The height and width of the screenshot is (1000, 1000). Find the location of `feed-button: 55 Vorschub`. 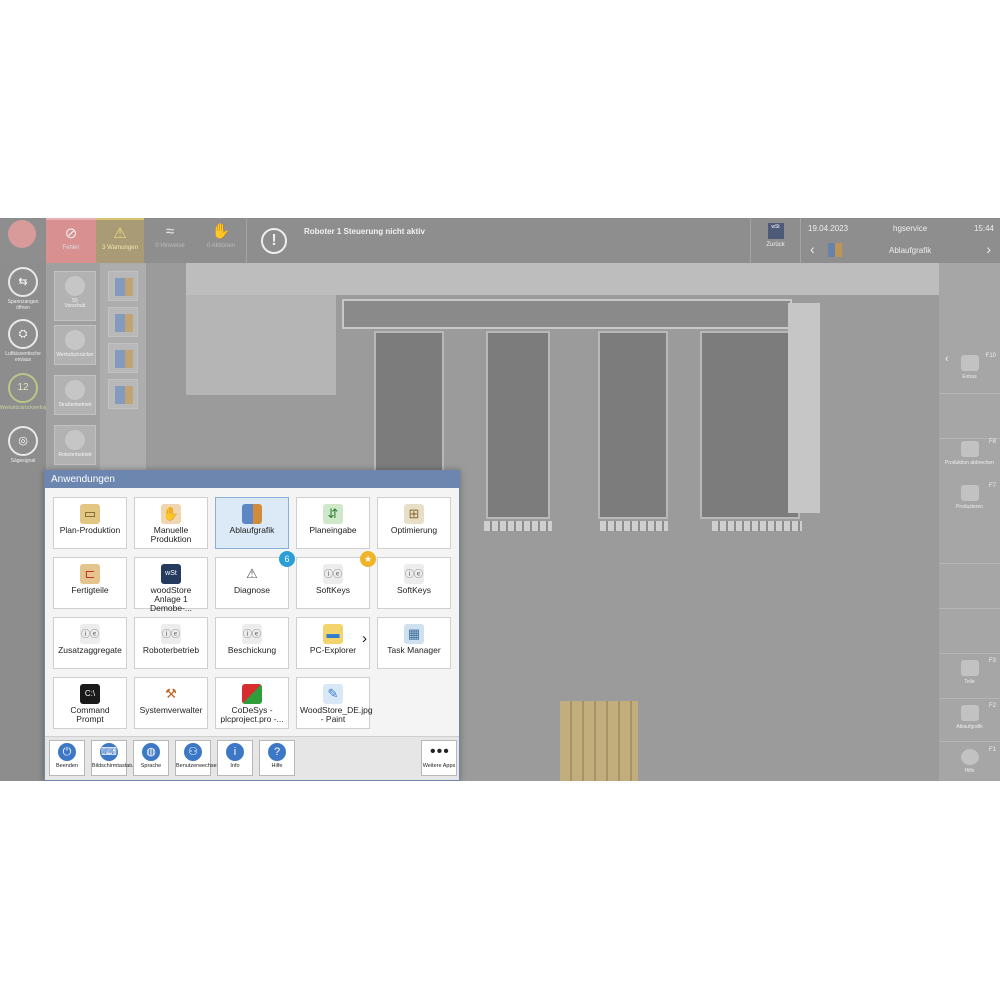

feed-button: 55 Vorschub is located at coordinates (75, 296).